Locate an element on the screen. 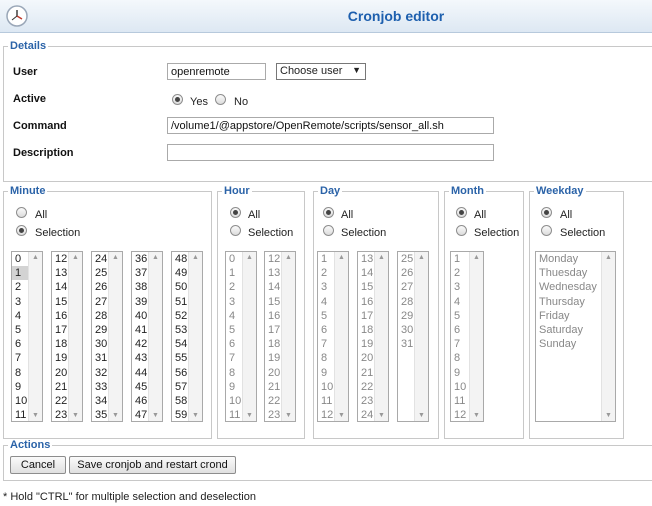  list-item: 10 is located at coordinates (326, 387).